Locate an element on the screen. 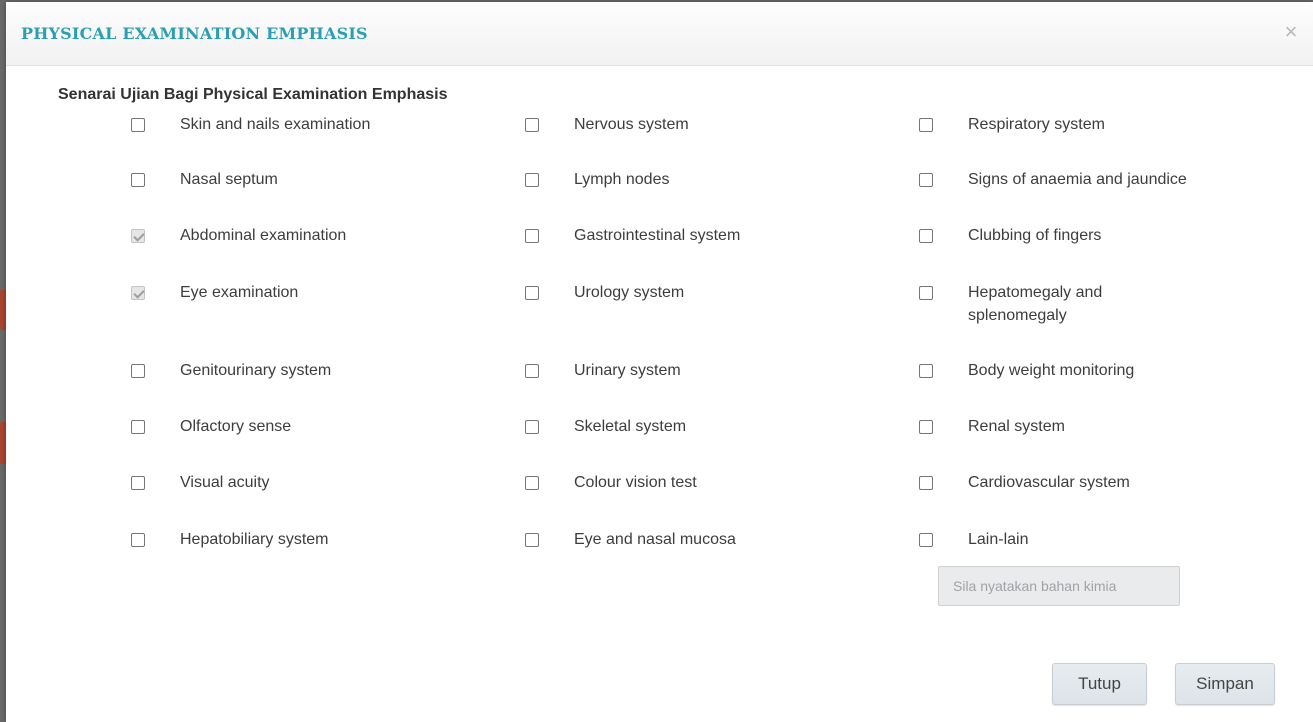 The width and height of the screenshot is (1313, 722). exam-label: Nervous system is located at coordinates (631, 124).